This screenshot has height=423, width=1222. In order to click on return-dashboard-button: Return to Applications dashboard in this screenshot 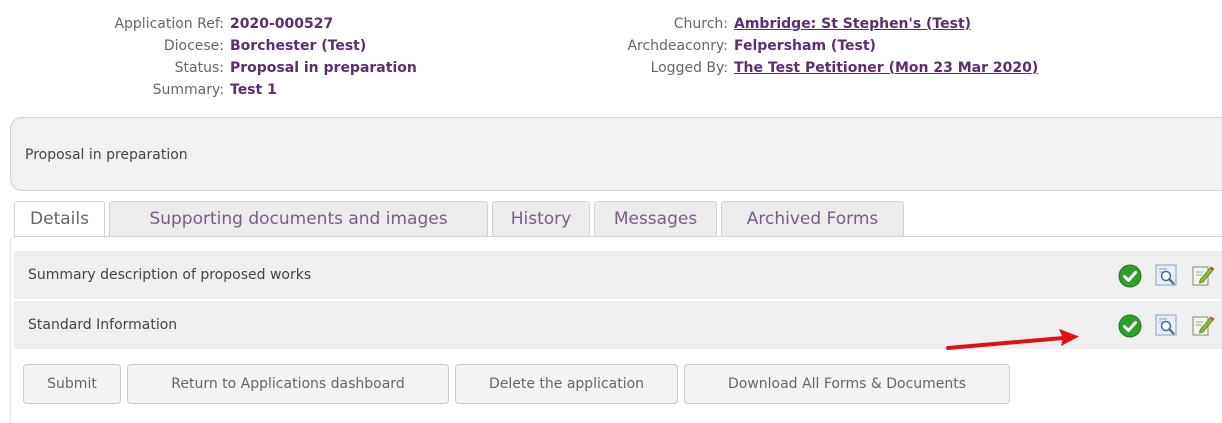, I will do `click(288, 384)`.